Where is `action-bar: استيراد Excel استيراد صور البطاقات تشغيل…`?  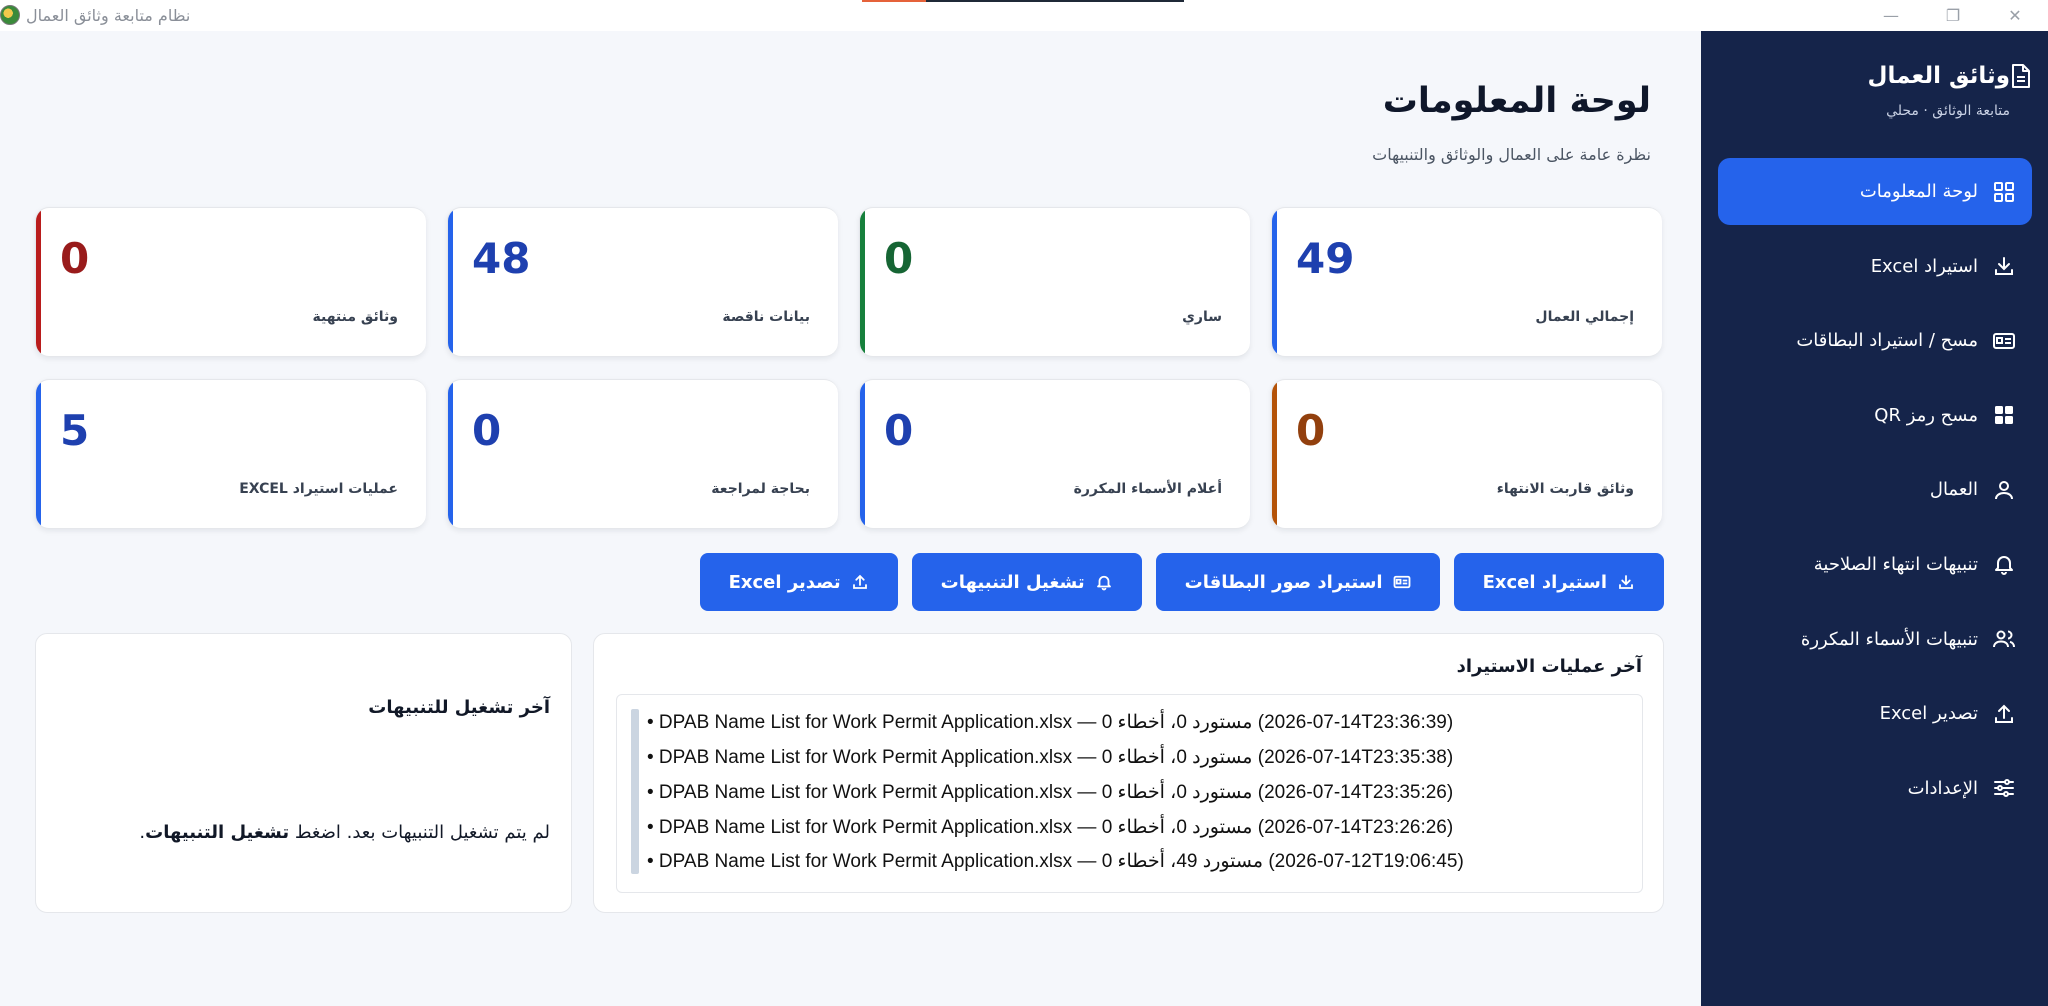
action-bar: استيراد Excel استيراد صور البطاقات تشغيل… is located at coordinates (1181, 582).